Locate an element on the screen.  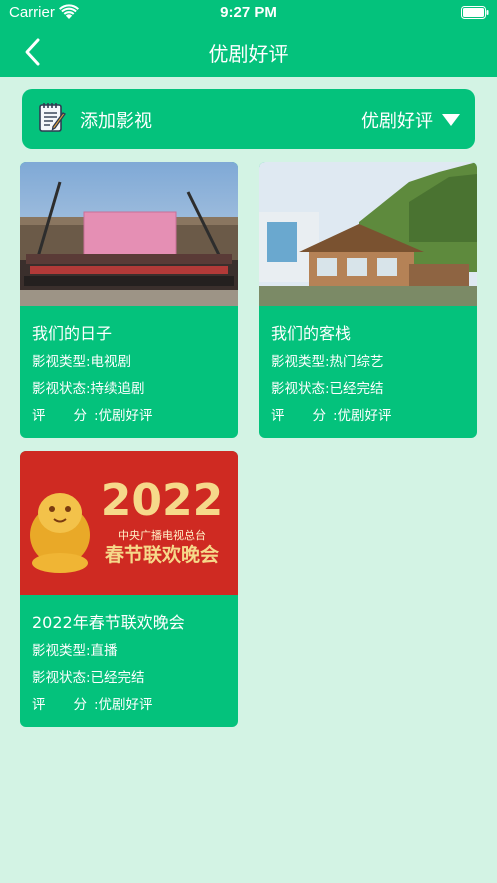
nav-bar: 优剧好评 is located at coordinates (248, 51).